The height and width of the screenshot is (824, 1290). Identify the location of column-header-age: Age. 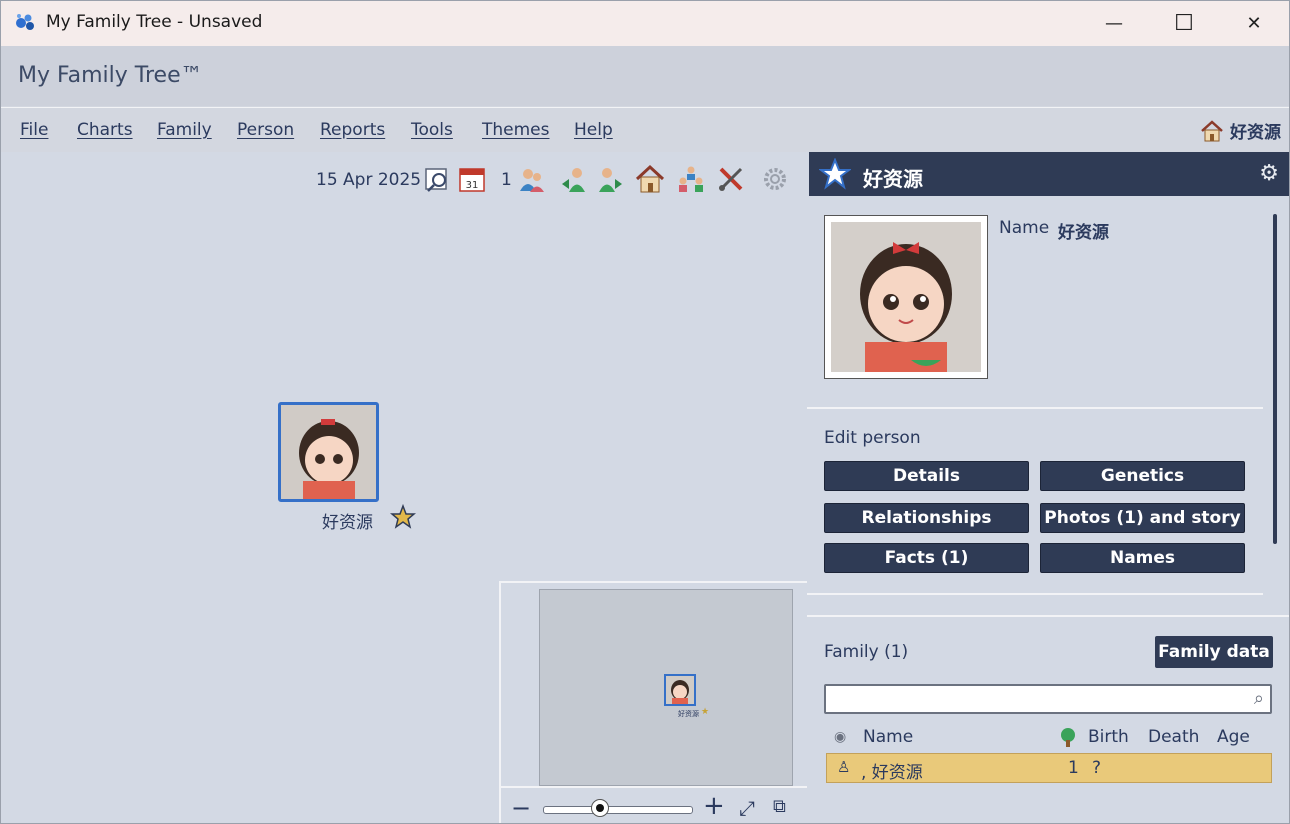
(1233, 737).